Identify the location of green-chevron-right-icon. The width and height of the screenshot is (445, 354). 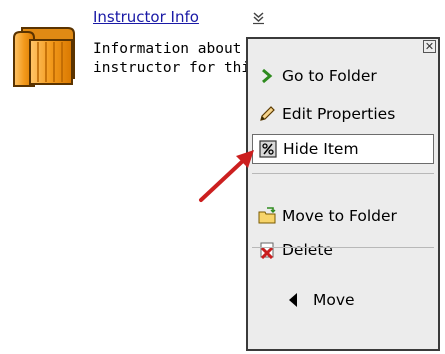
(267, 76).